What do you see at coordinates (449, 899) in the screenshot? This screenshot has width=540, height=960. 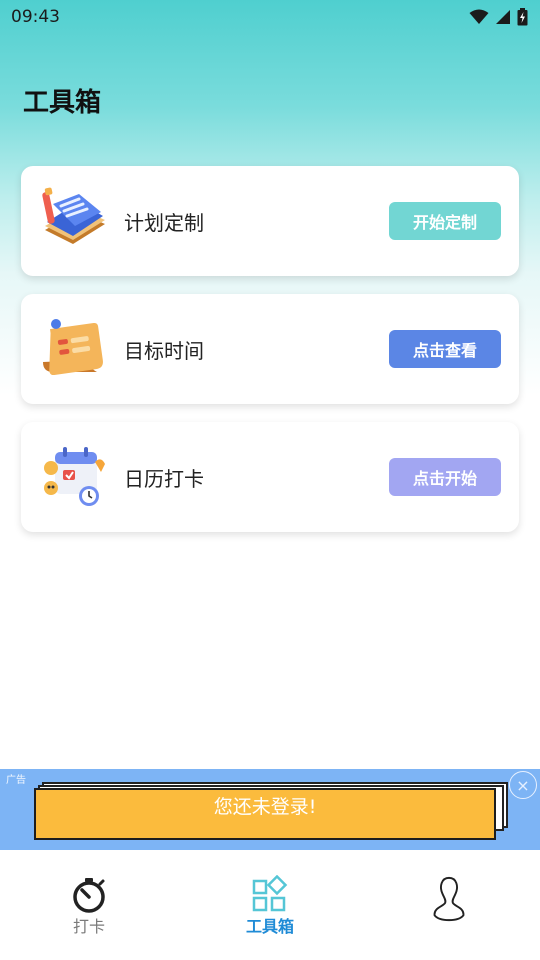 I see `profile-icon` at bounding box center [449, 899].